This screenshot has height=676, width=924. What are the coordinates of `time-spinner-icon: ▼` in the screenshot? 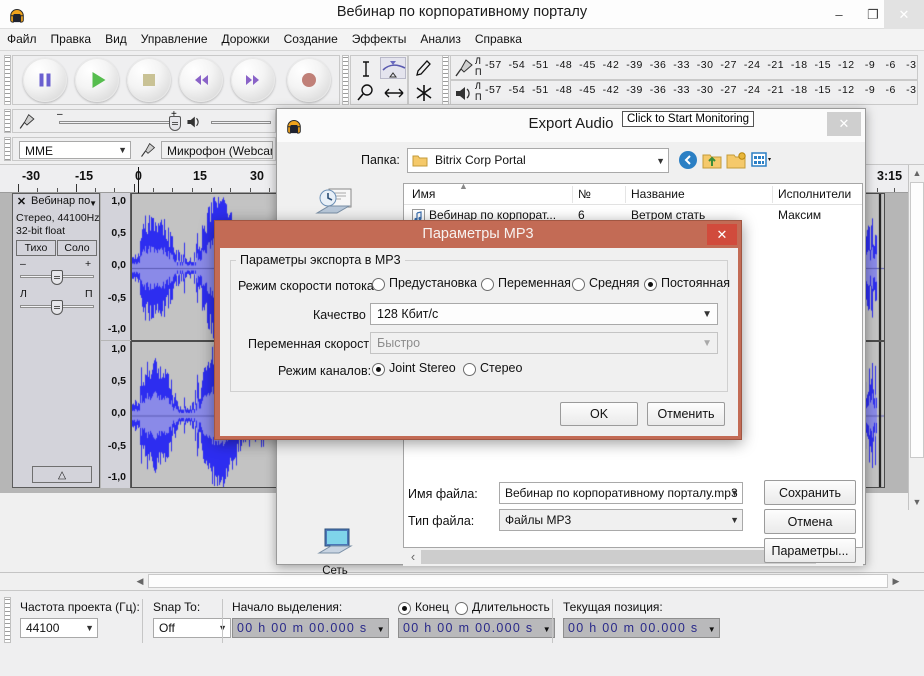 It's located at (381, 629).